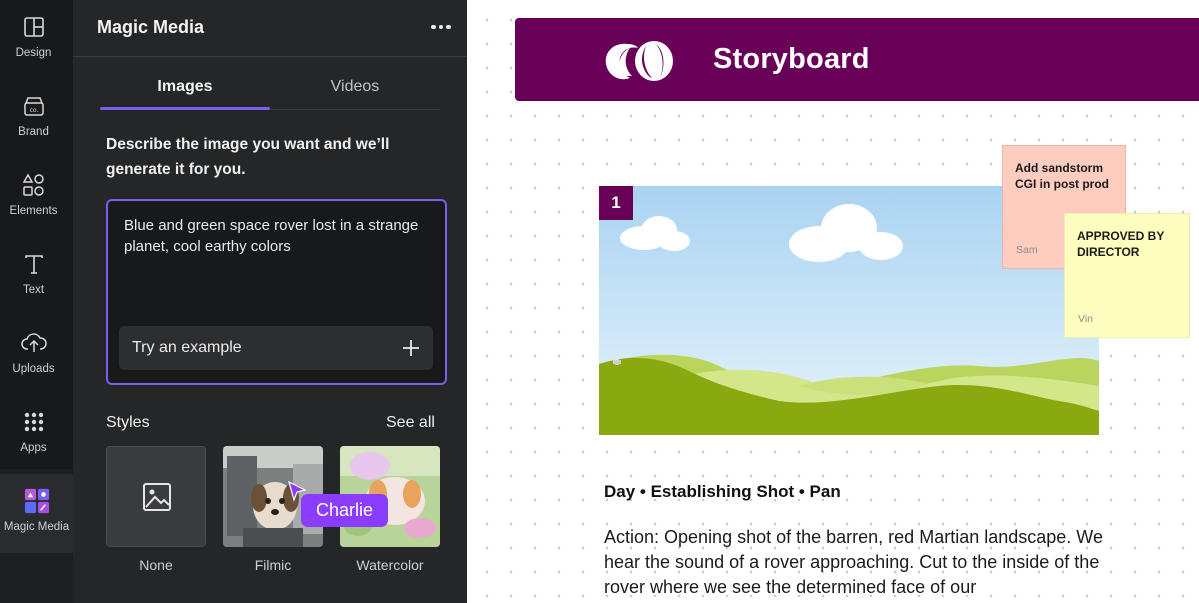 The height and width of the screenshot is (603, 1199). What do you see at coordinates (34, 422) in the screenshot?
I see `apps-icon` at bounding box center [34, 422].